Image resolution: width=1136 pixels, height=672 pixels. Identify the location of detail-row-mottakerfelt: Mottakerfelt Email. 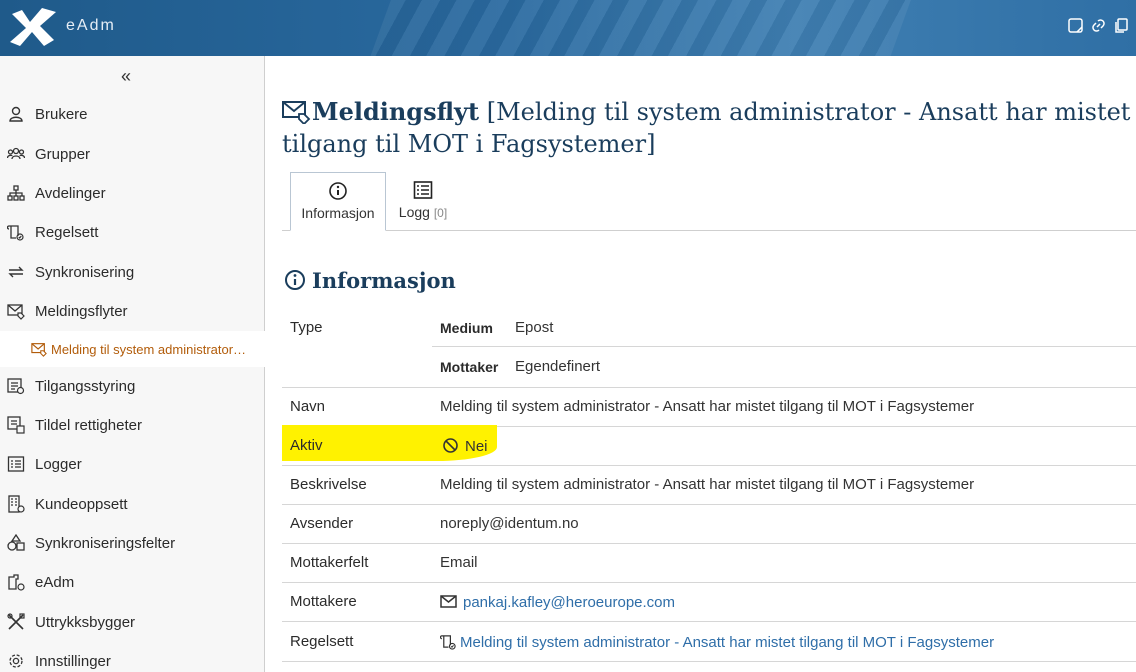
(709, 563).